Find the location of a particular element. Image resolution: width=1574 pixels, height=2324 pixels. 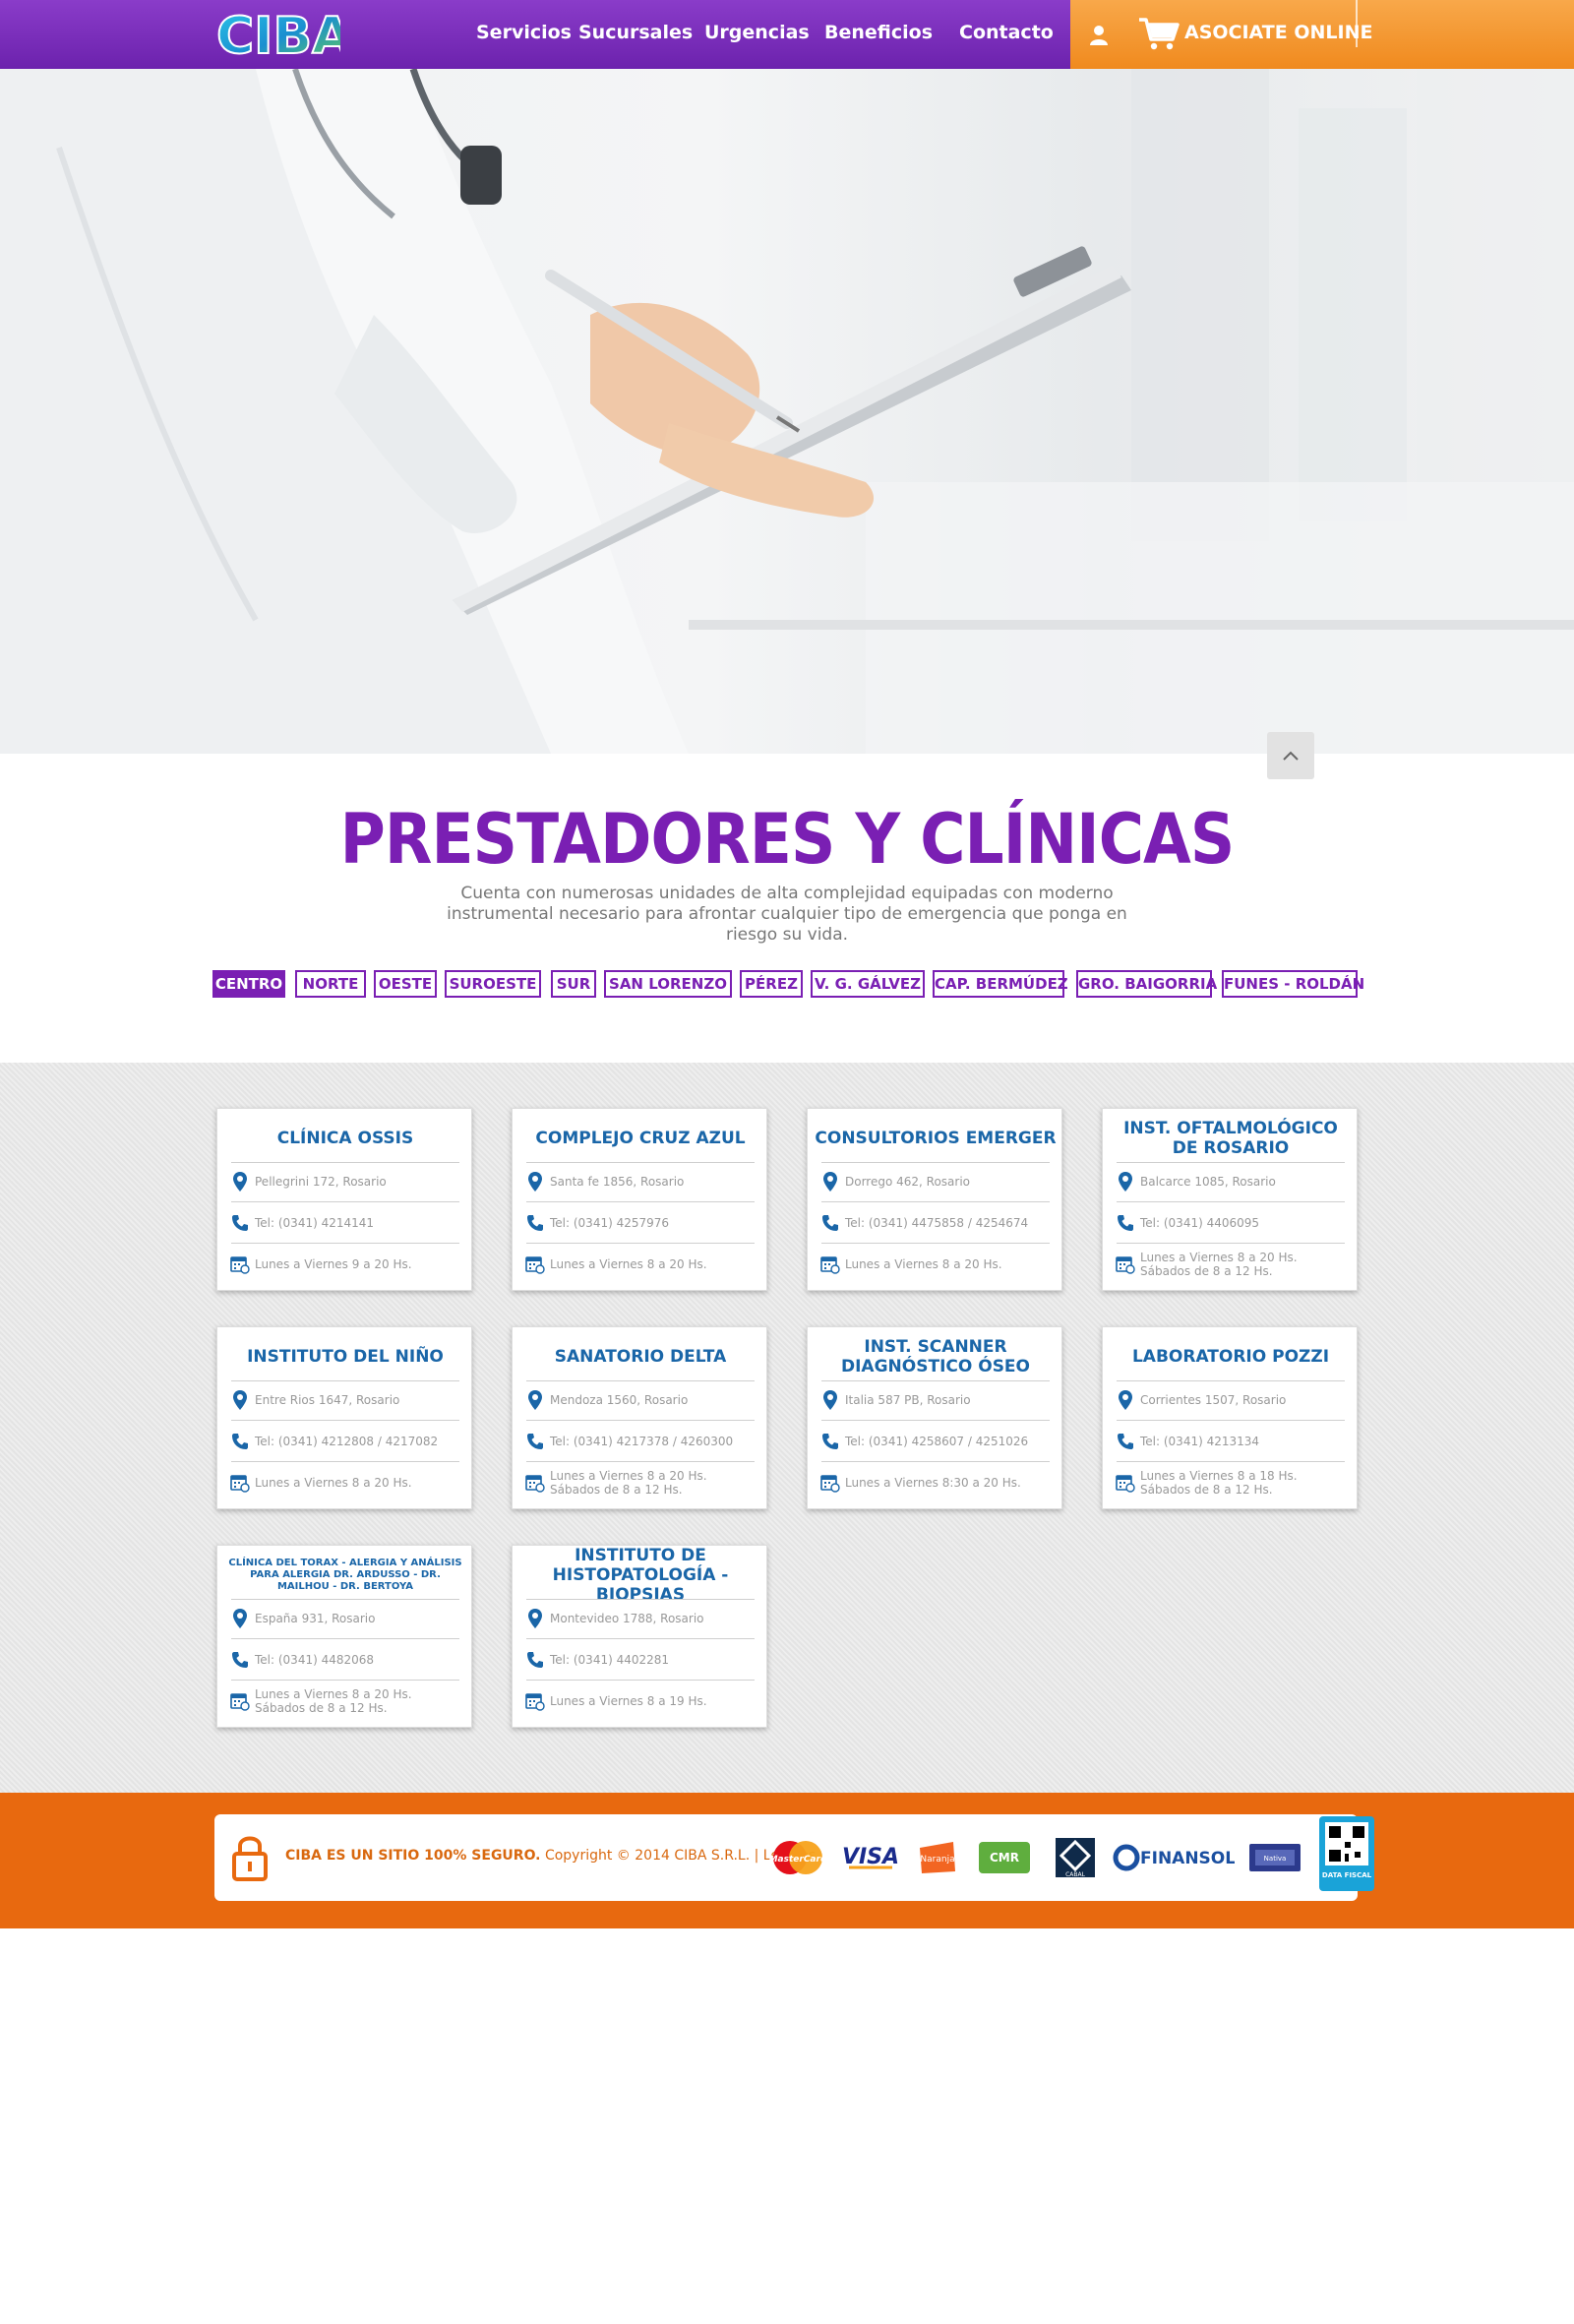

provider-address: Dorrego 462, Rosario is located at coordinates (908, 1182).